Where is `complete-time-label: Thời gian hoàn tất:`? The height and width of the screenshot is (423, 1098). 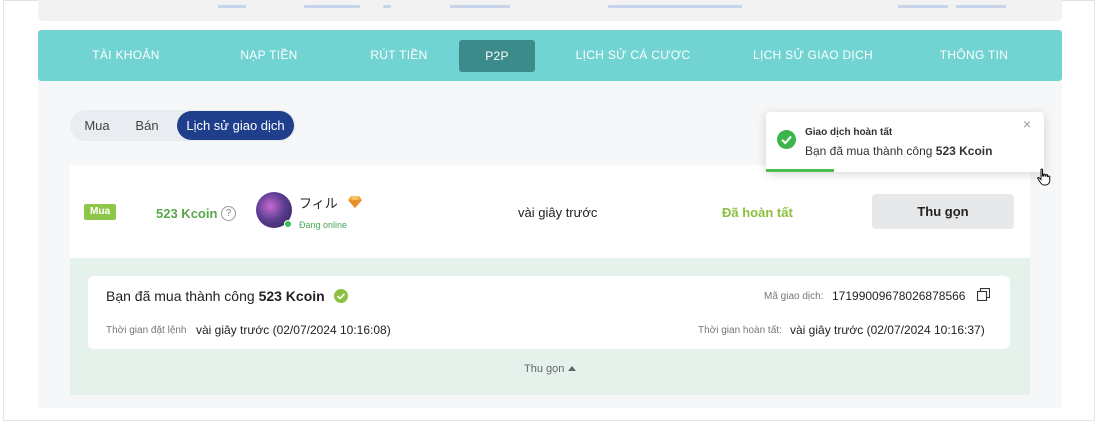
complete-time-label: Thời gian hoàn tất: is located at coordinates (740, 330).